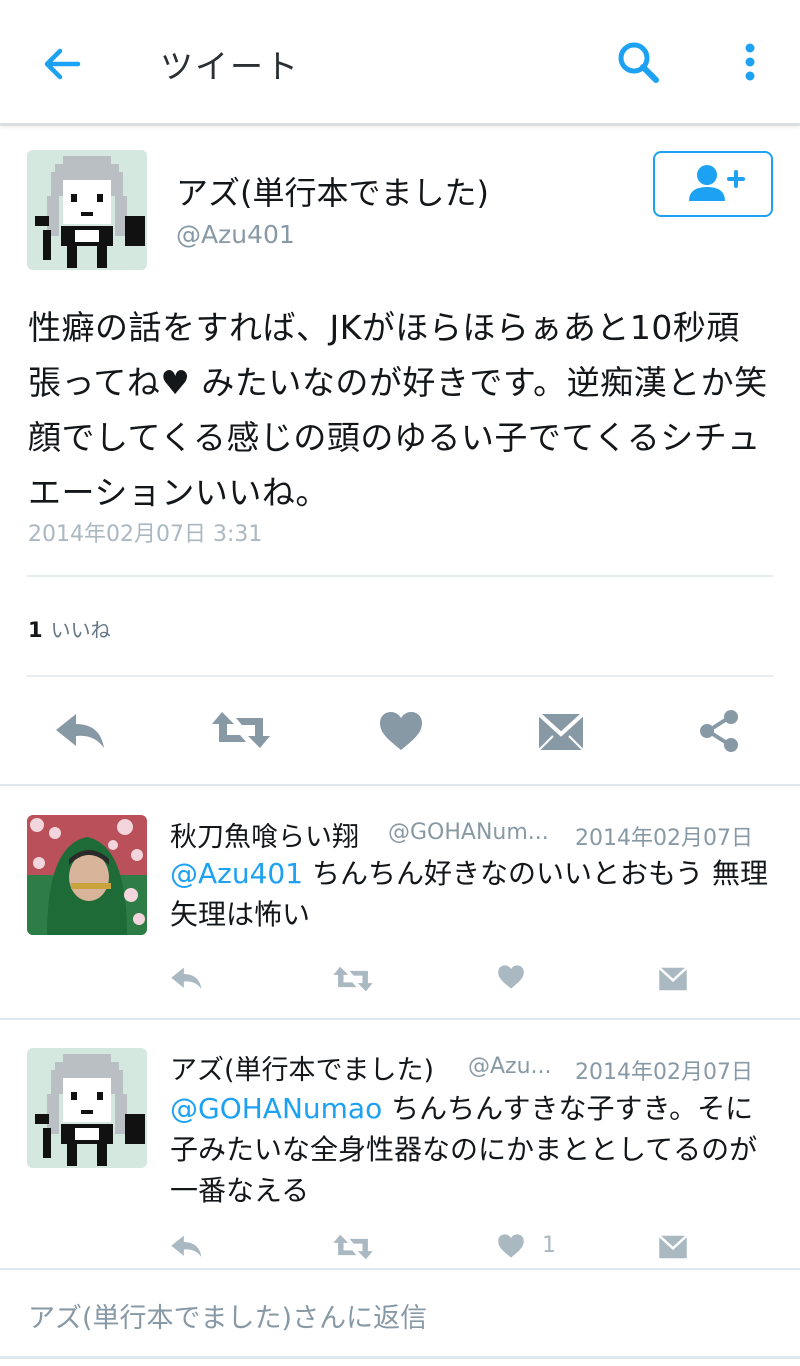 Image resolution: width=800 pixels, height=1366 pixels. Describe the element at coordinates (80, 630) in the screenshot. I see `likes-label: いいね` at that location.